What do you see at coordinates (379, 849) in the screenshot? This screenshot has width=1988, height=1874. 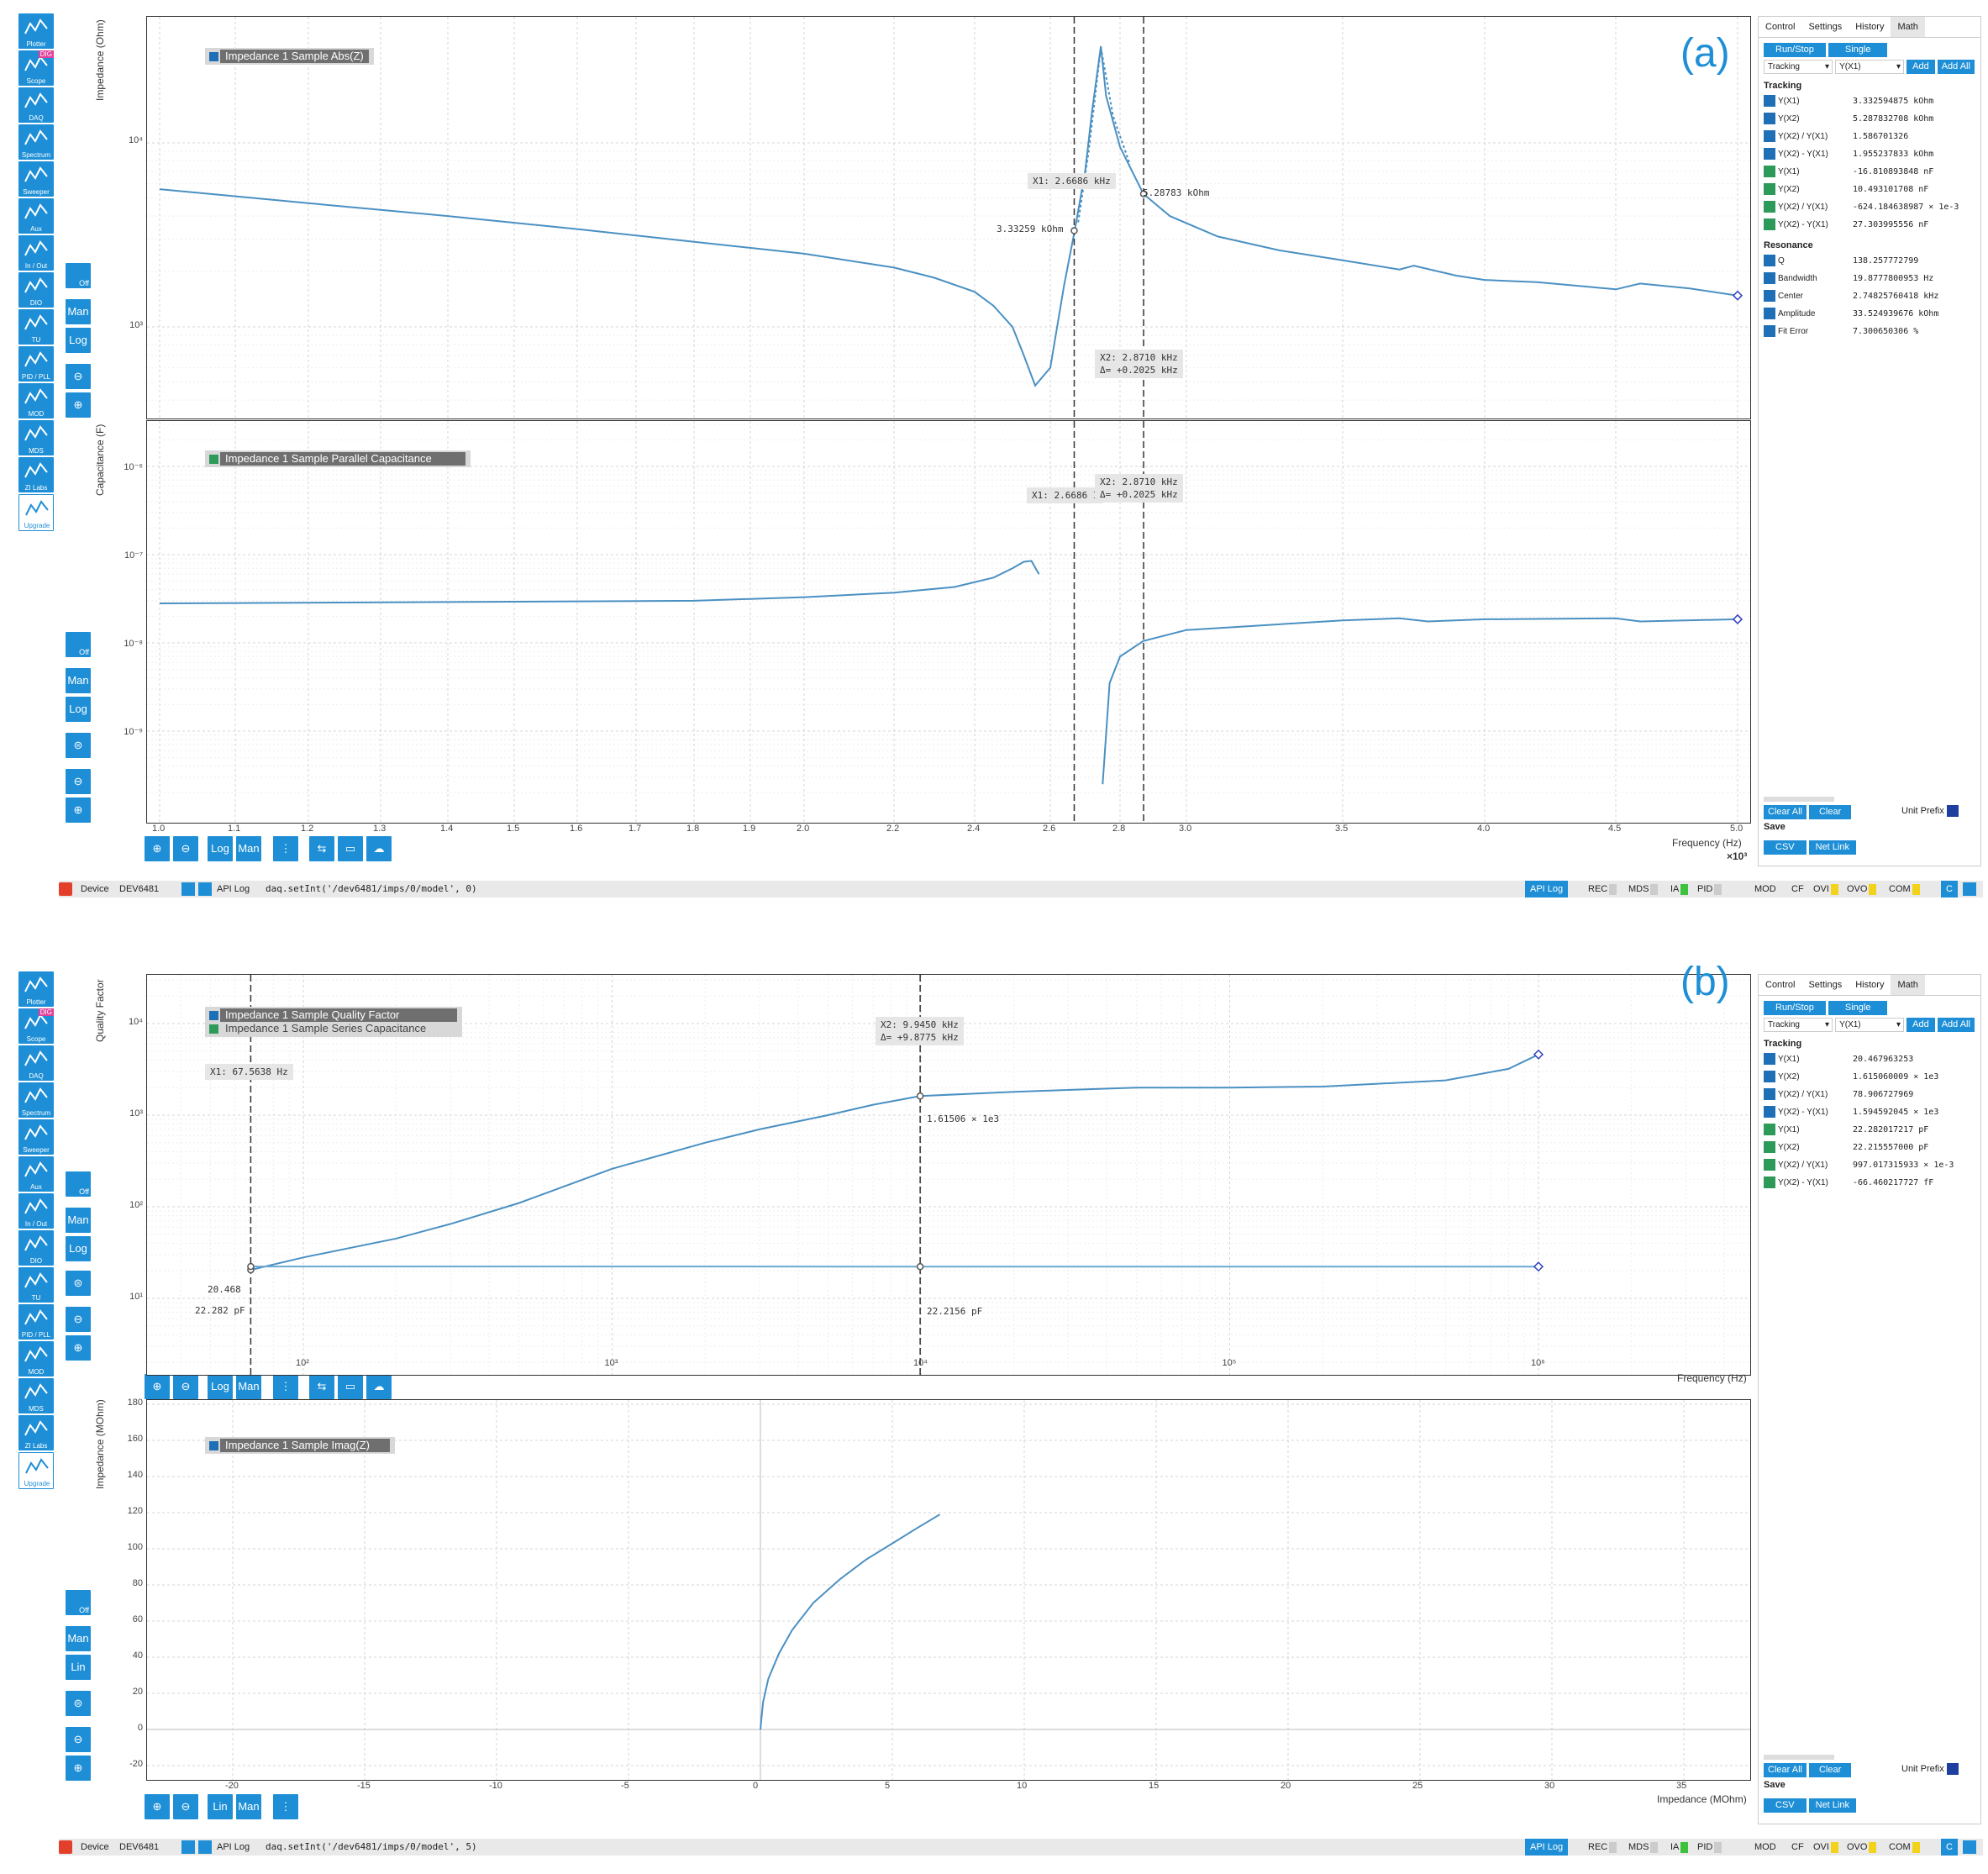 I see `cloud-upload-icon: ☁` at bounding box center [379, 849].